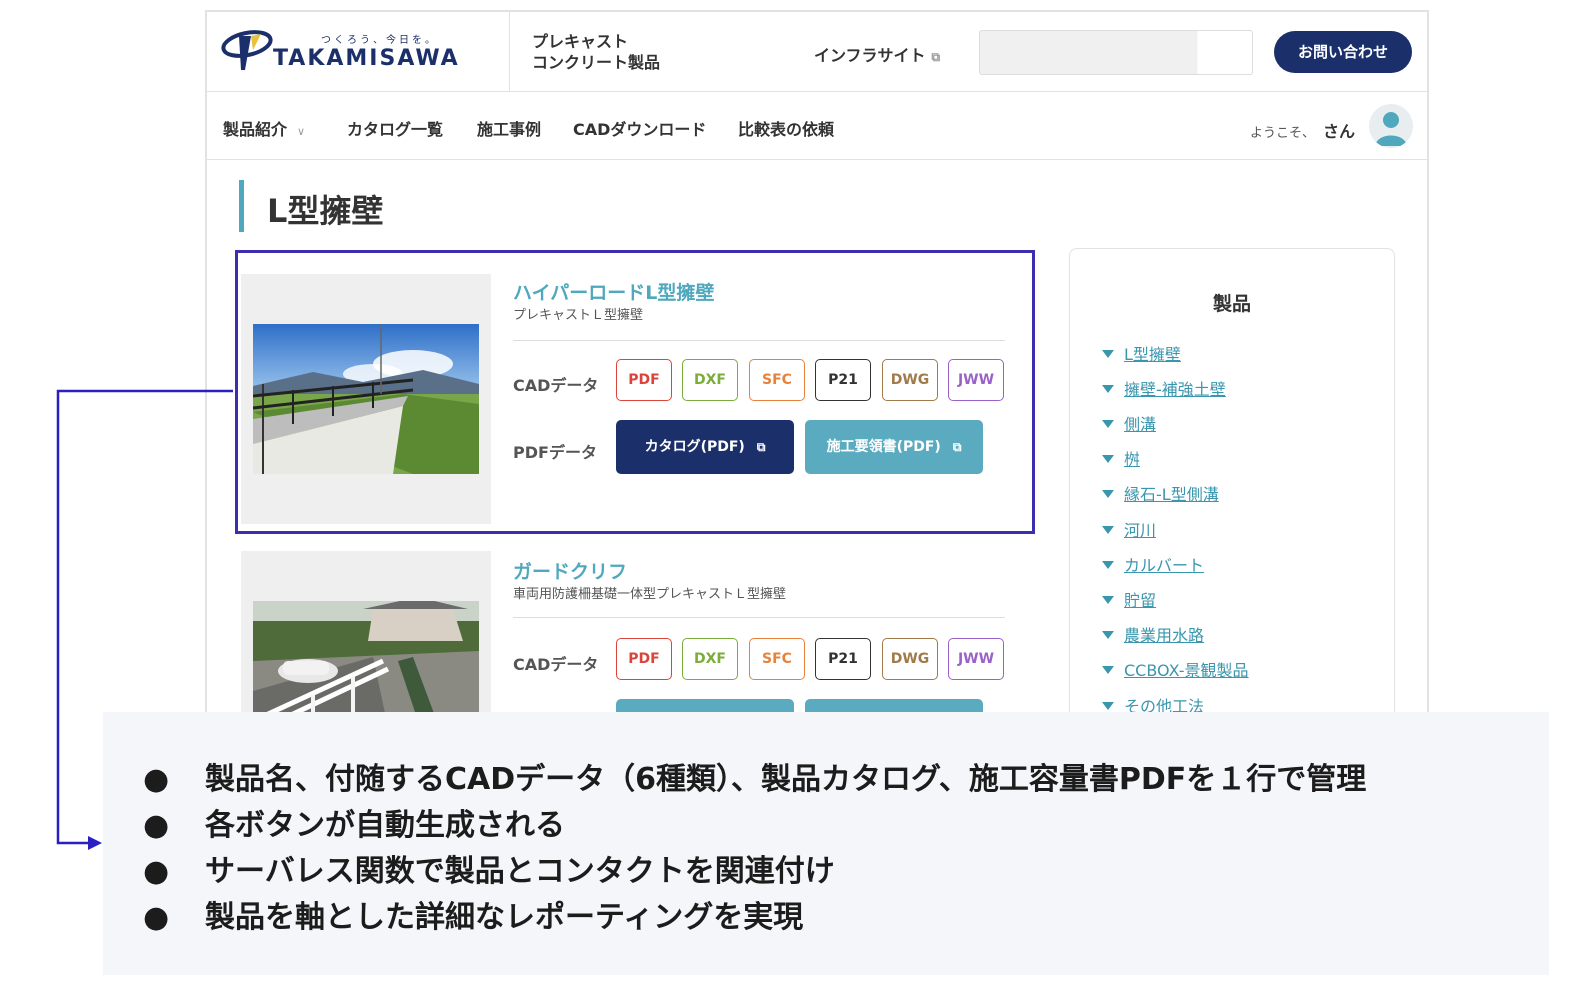 This screenshot has height=1000, width=1584. I want to click on callout-bullet: ● 製品を軸とした詳細なレポーティングを実現, so click(473, 914).